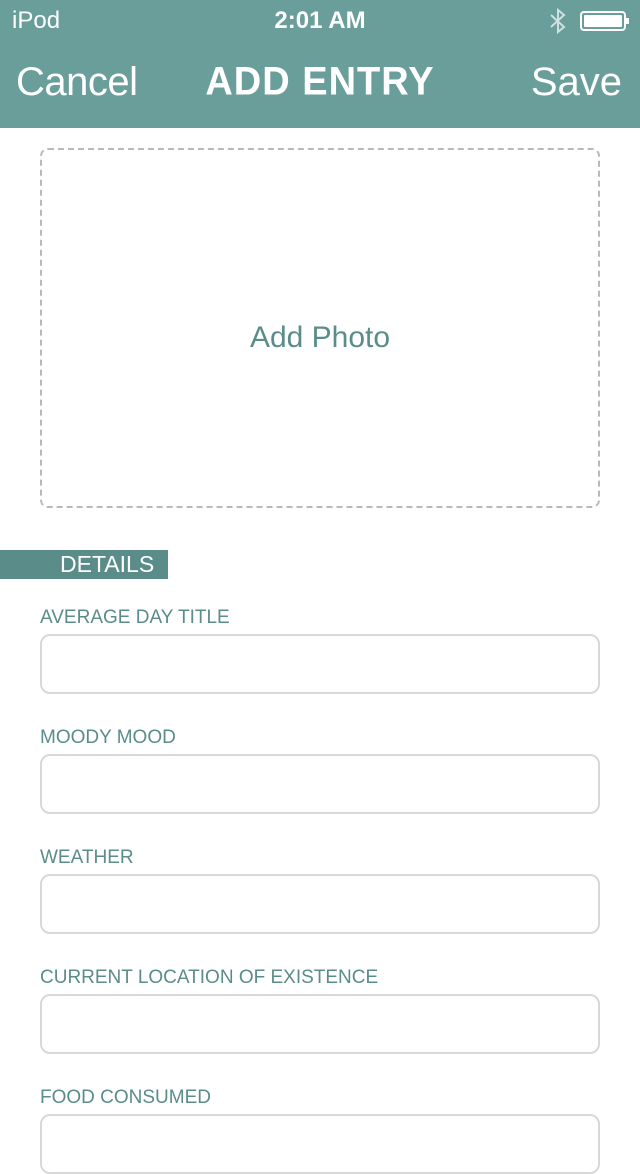 Image resolution: width=640 pixels, height=1174 pixels. Describe the element at coordinates (576, 82) in the screenshot. I see `save-button: Save` at that location.